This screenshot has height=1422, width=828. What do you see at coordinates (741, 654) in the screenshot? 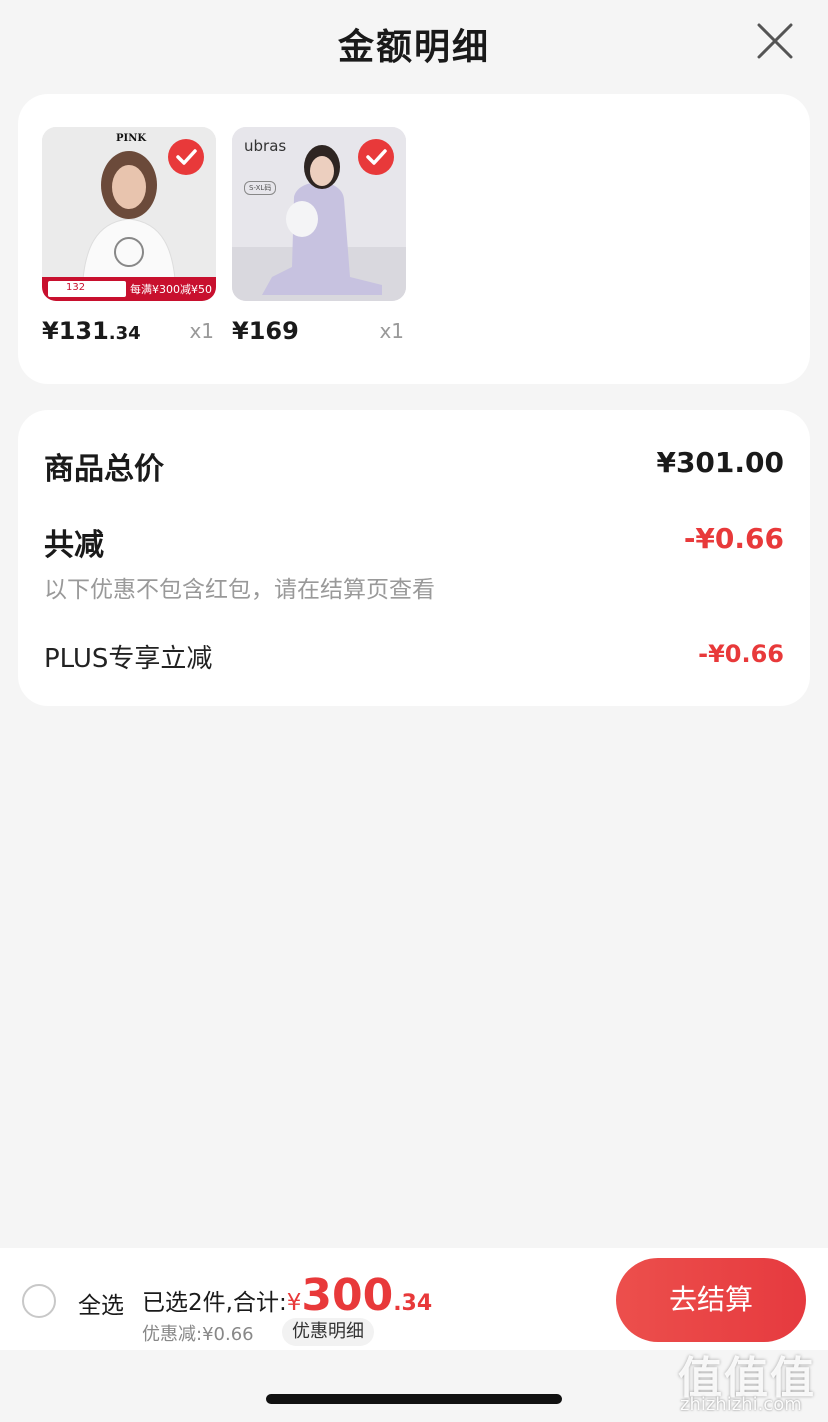
I see `plus-discount-value: -¥0.66` at bounding box center [741, 654].